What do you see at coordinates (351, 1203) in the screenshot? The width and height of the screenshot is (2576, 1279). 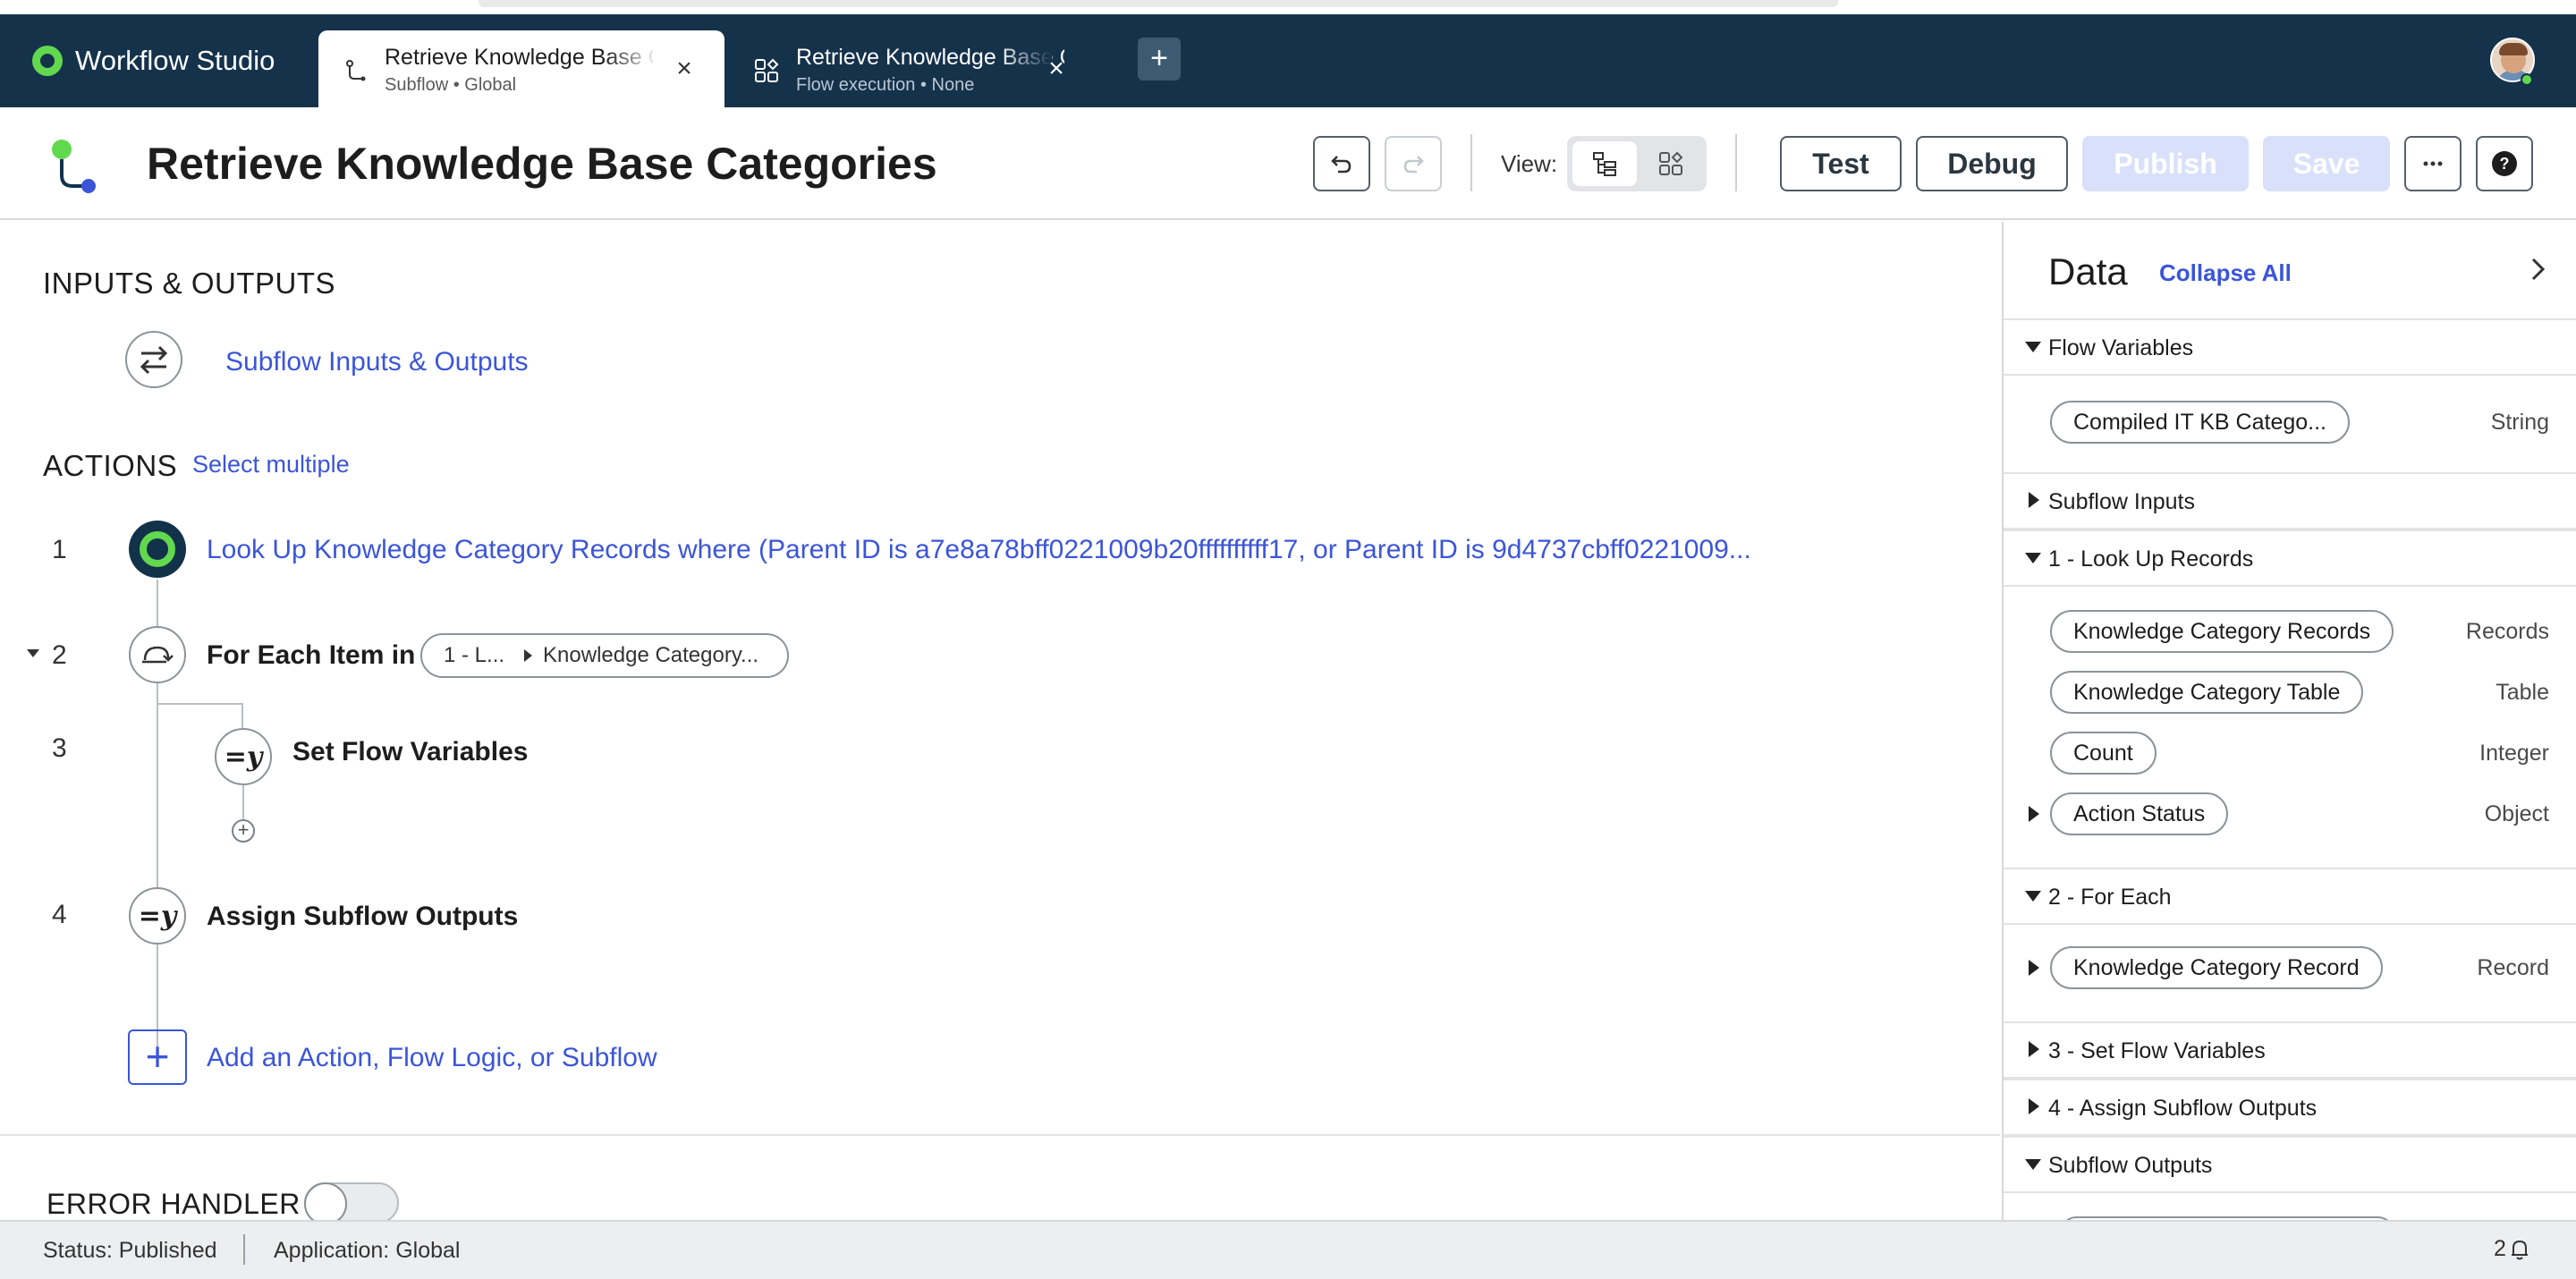 I see `error-handler-toggle` at bounding box center [351, 1203].